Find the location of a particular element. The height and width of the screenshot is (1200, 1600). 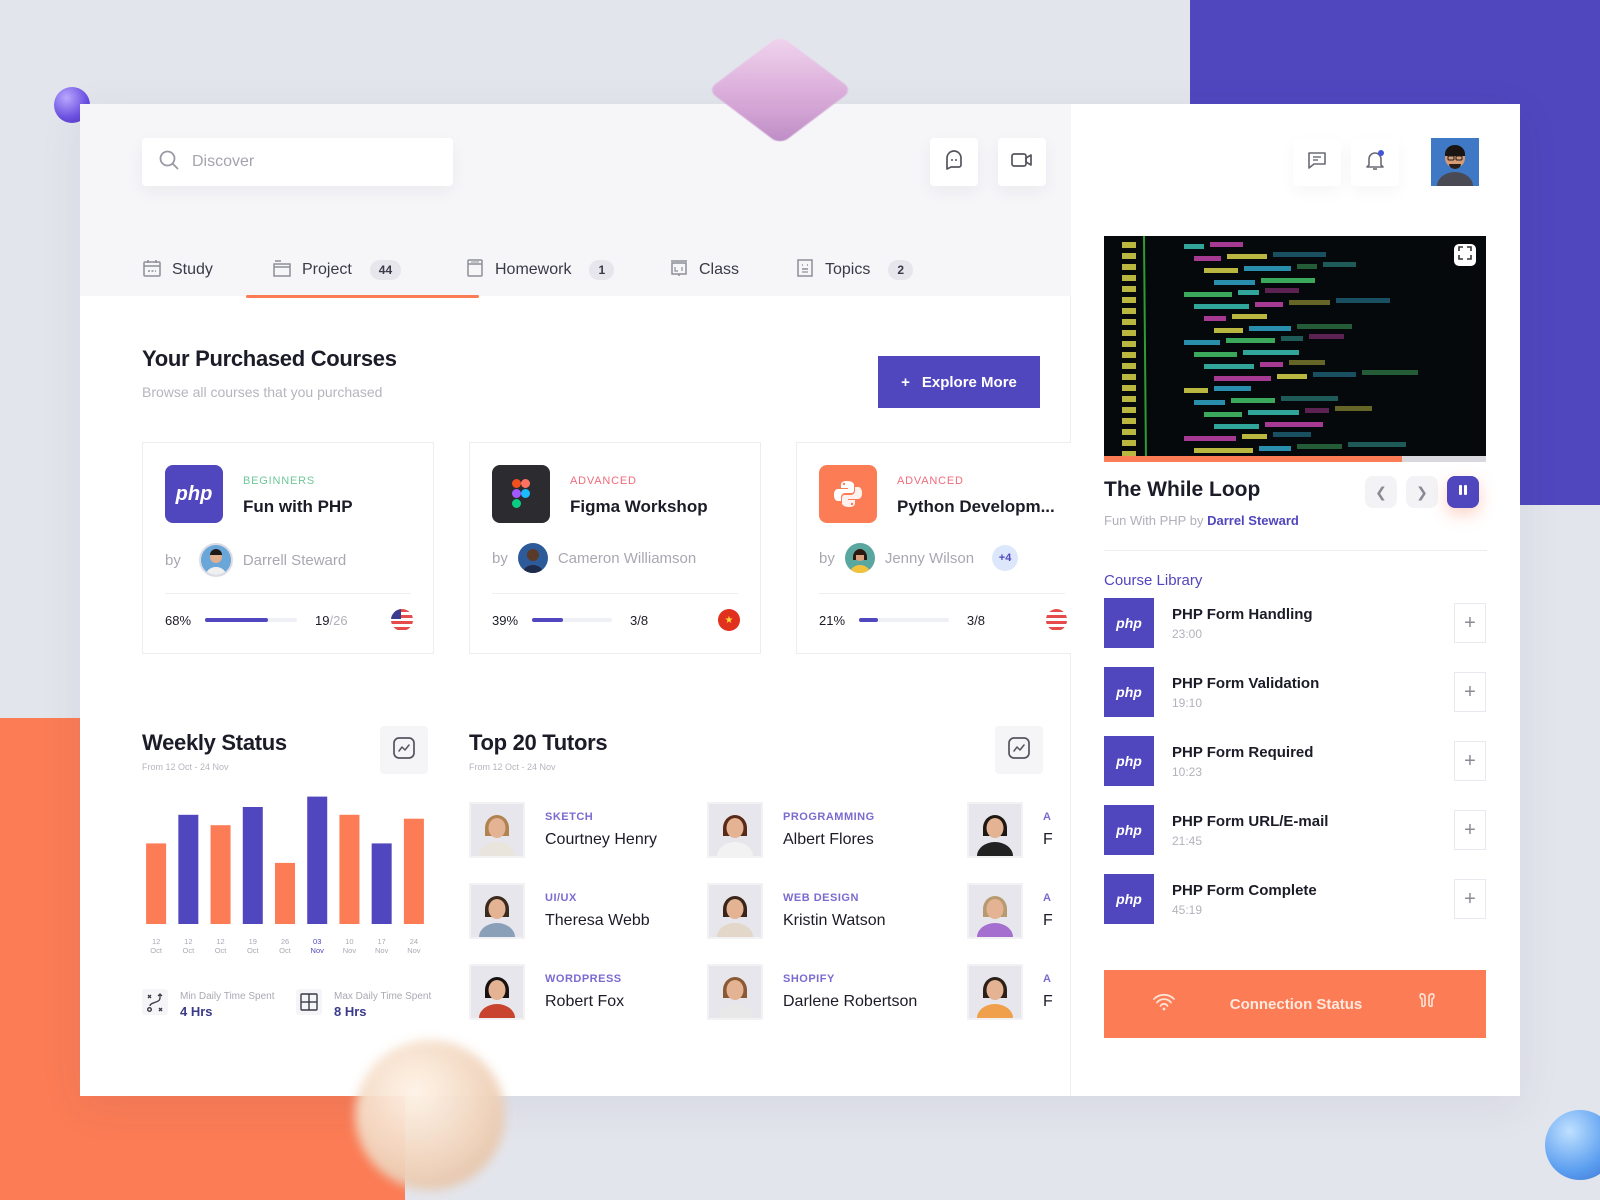

author-name: Cameron Williamson is located at coordinates (627, 558).